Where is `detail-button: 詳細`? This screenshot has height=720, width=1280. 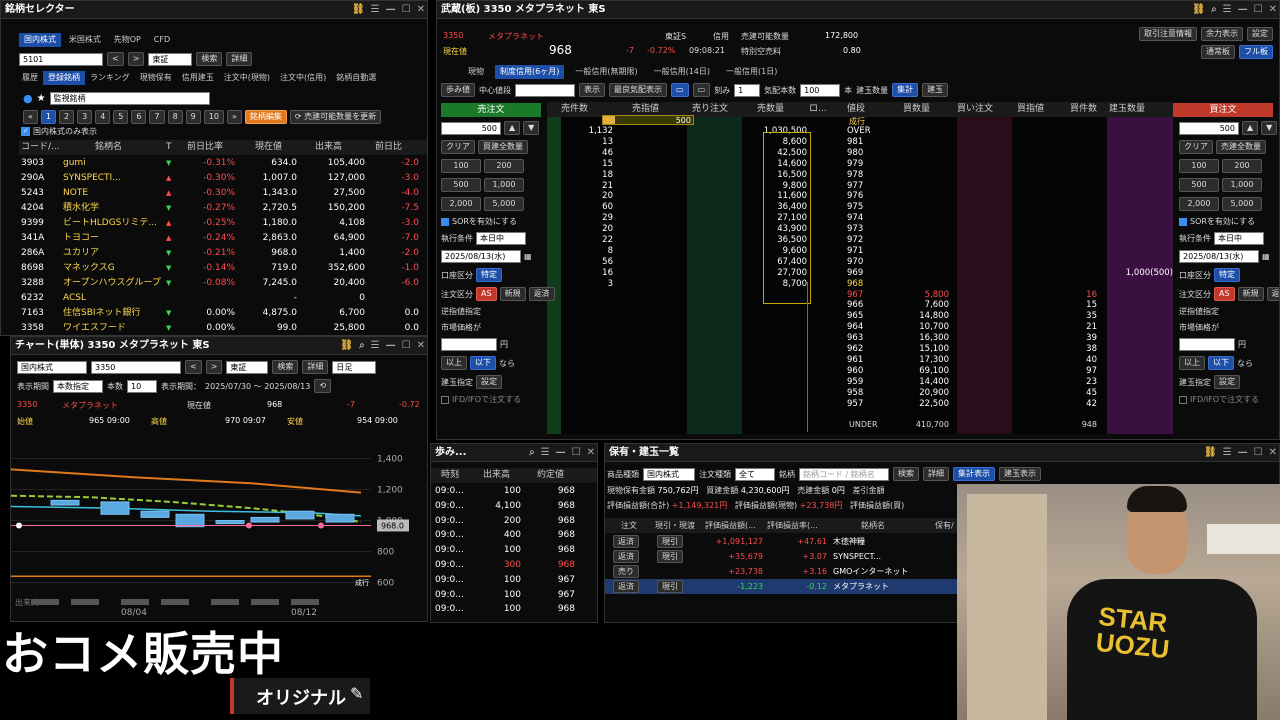 detail-button: 詳細 is located at coordinates (239, 59).